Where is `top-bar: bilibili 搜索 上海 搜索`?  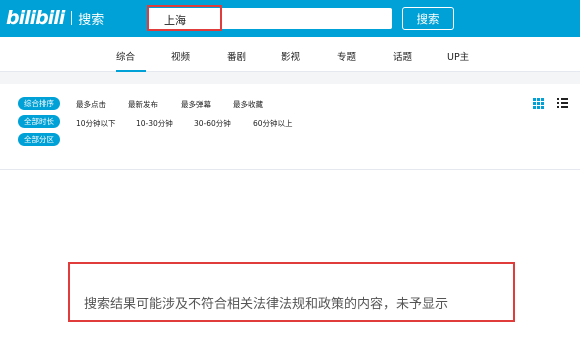
top-bar: bilibili 搜索 上海 搜索 is located at coordinates (290, 18).